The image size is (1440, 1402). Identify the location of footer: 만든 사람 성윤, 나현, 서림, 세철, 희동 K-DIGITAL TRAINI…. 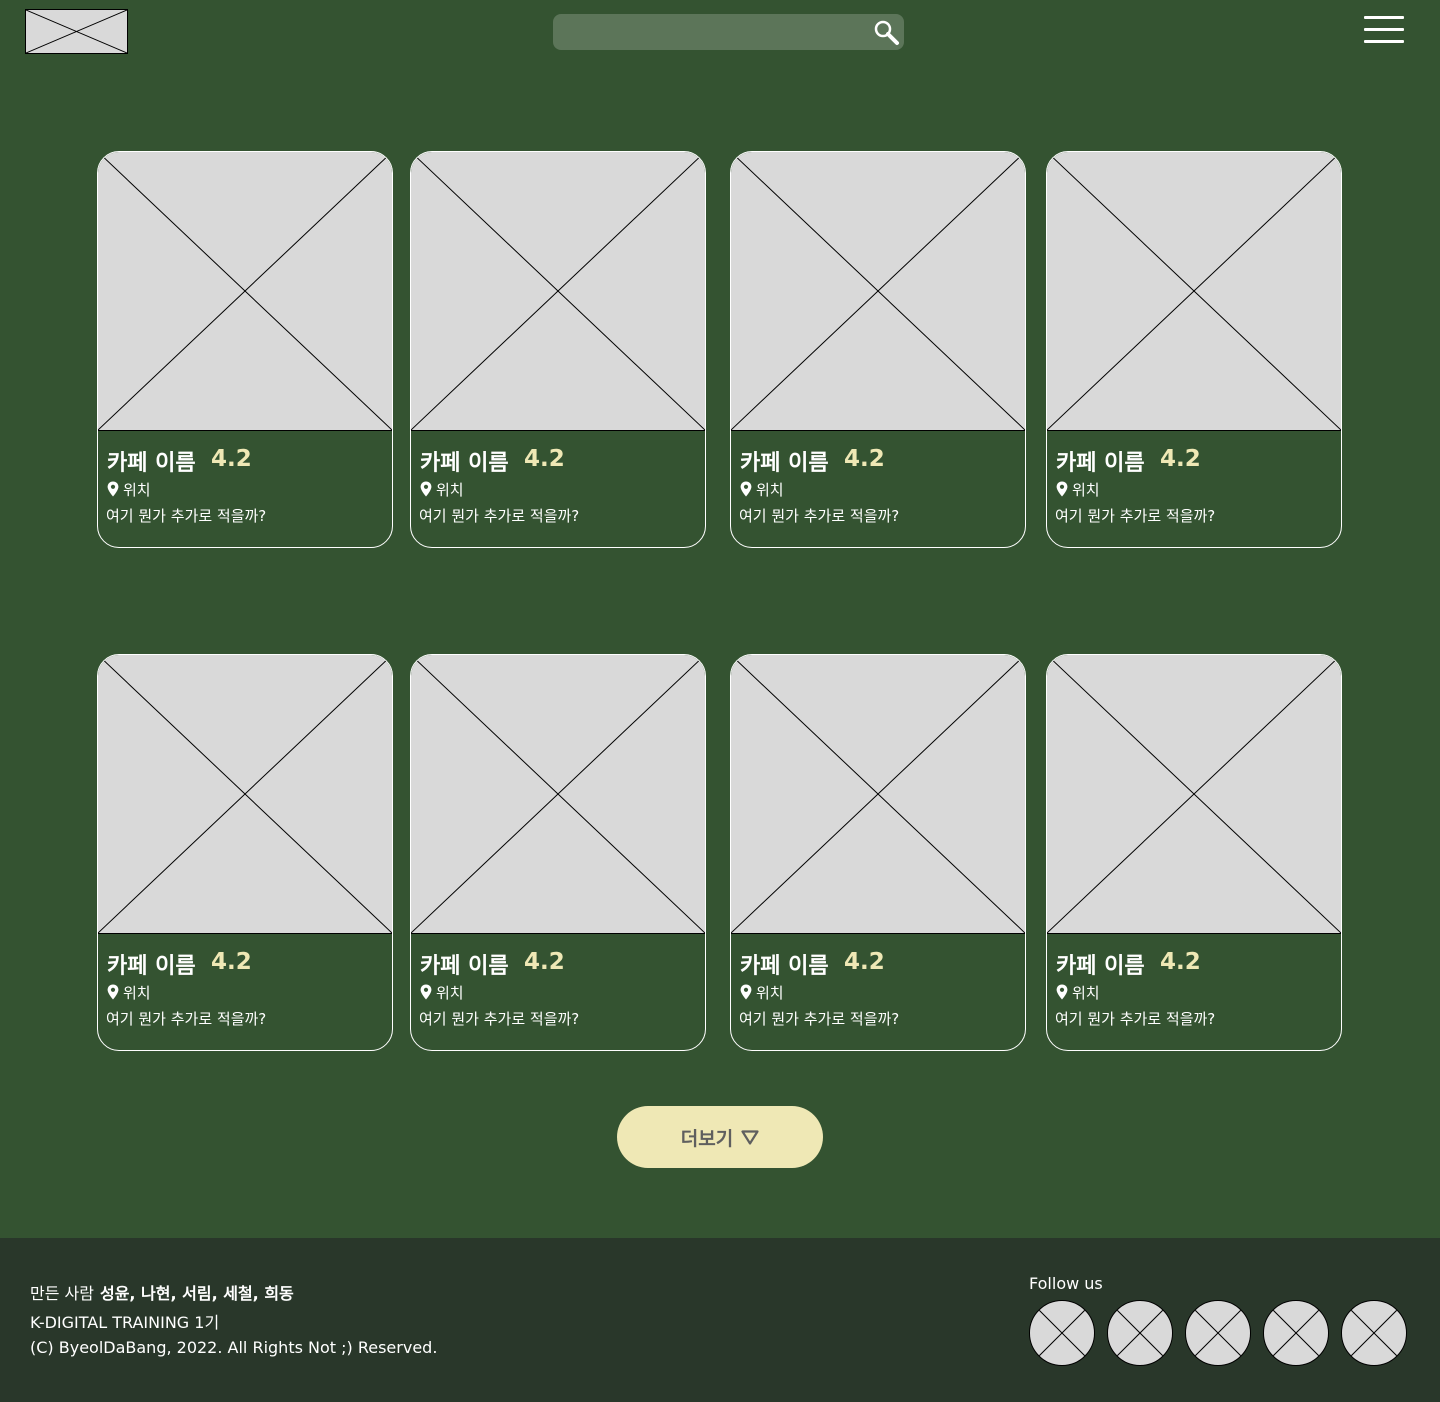
(720, 1320).